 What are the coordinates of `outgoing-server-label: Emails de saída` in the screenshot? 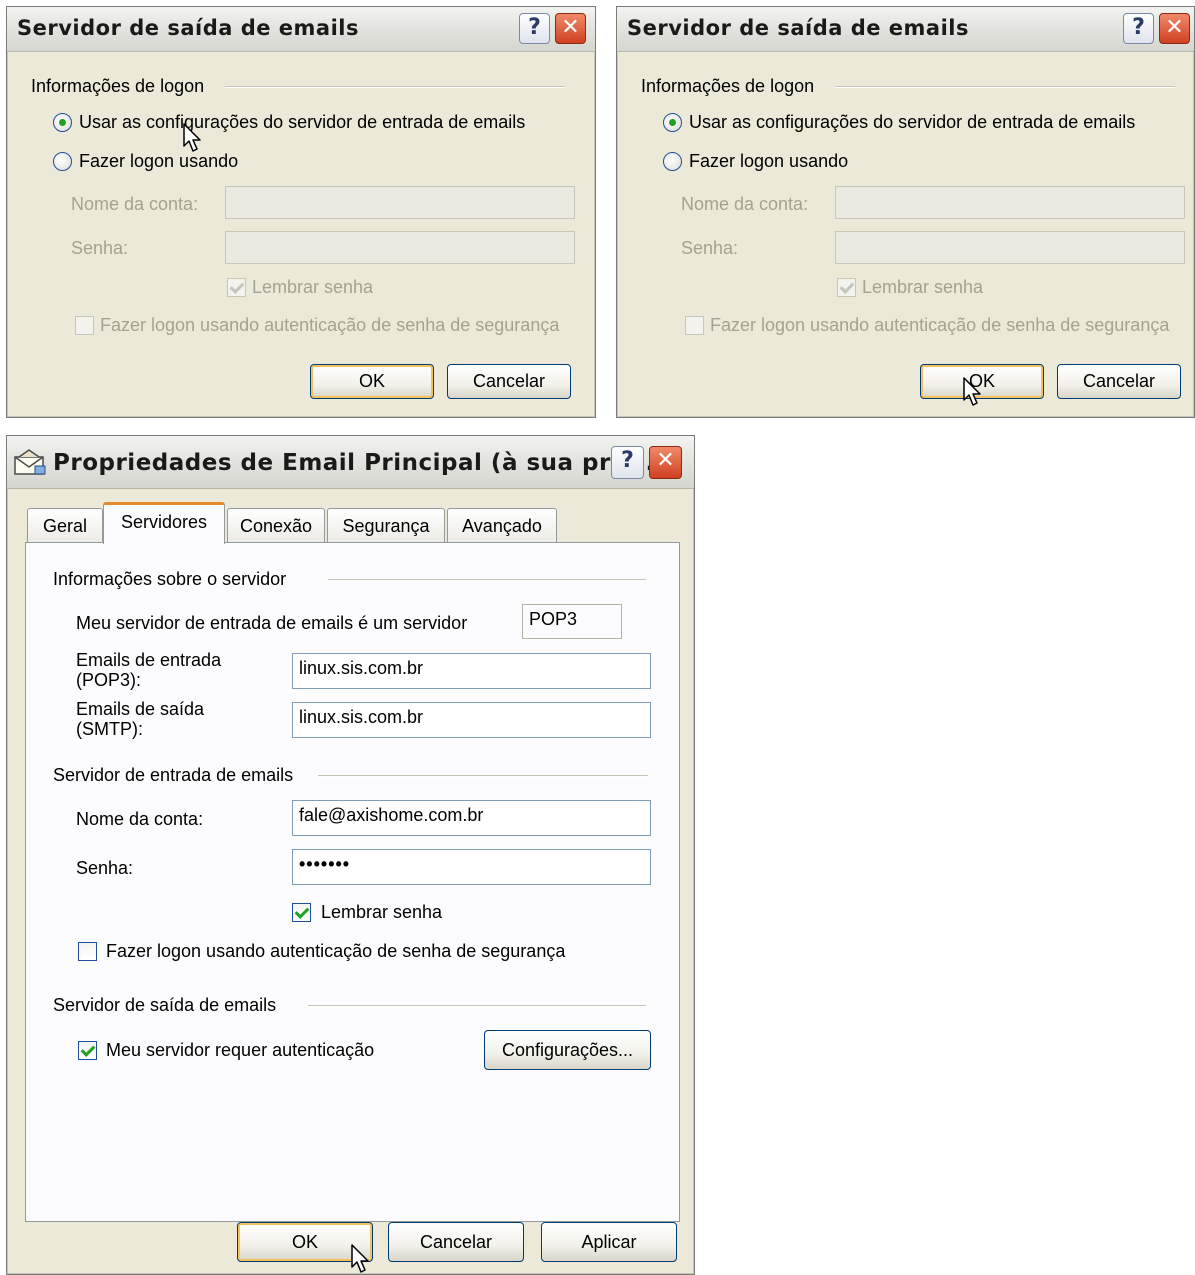 It's located at (140, 709).